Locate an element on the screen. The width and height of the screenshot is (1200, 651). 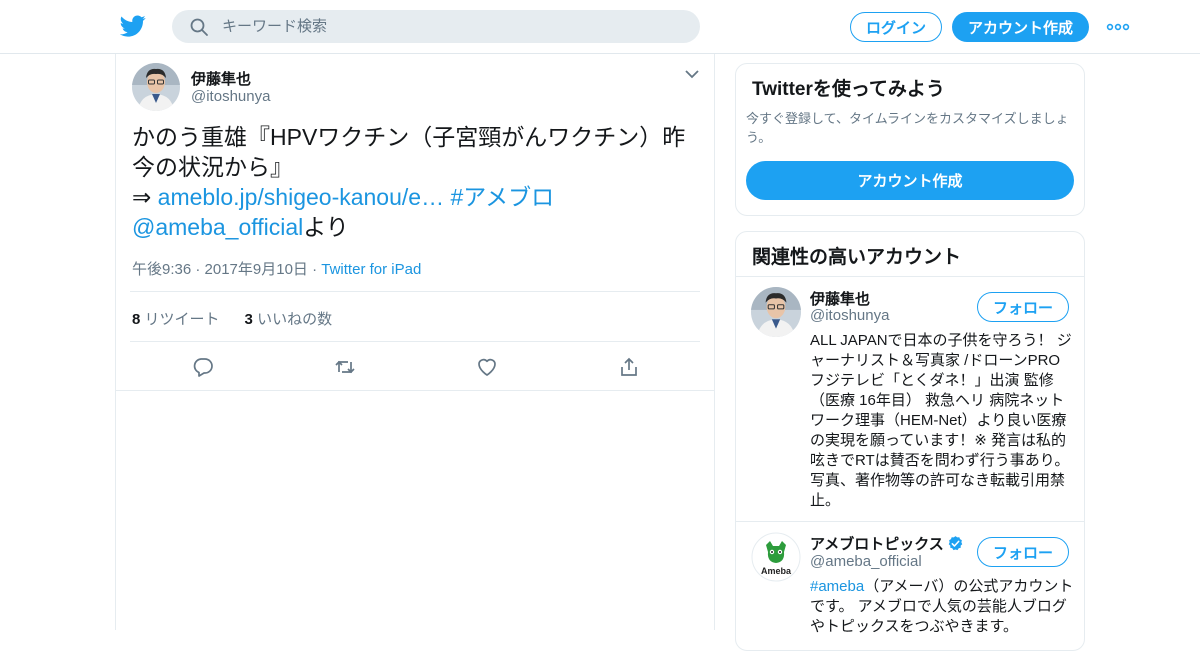
account-name: アメブロトピックス is located at coordinates (877, 544).